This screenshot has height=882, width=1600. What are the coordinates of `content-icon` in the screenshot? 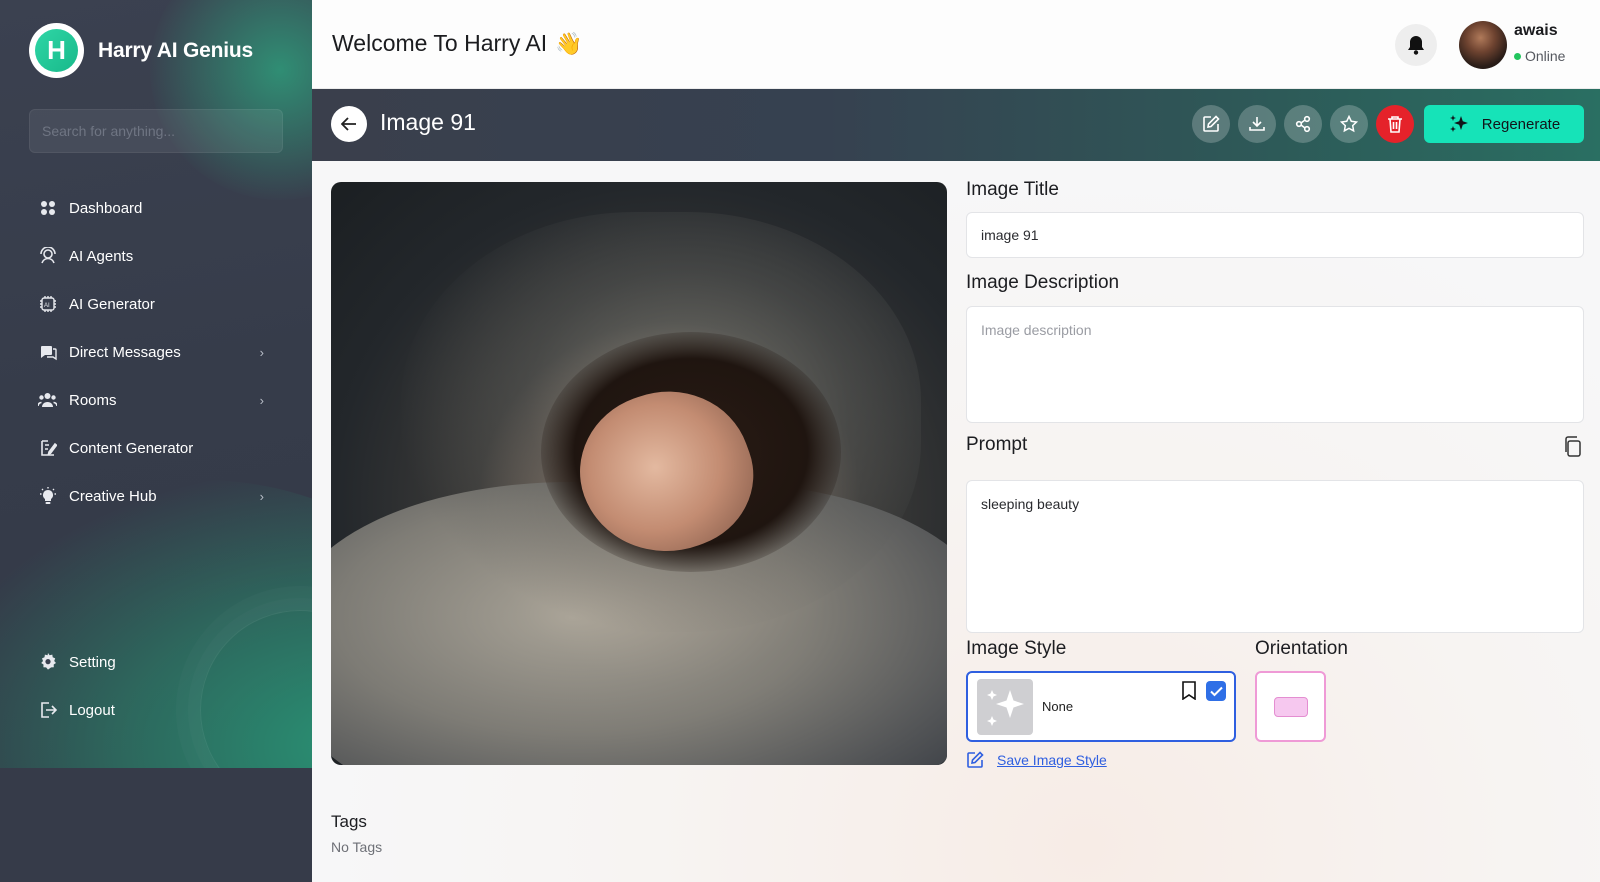 It's located at (47, 448).